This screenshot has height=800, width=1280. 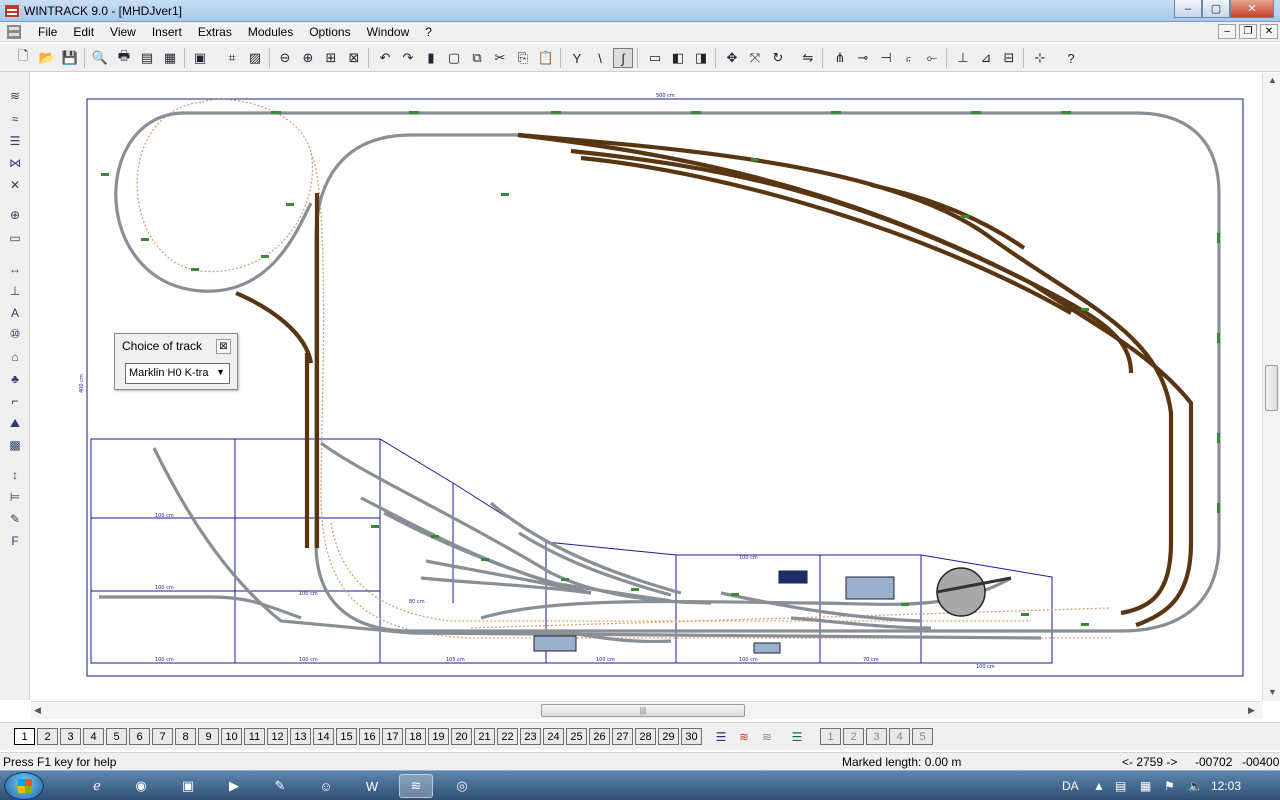 What do you see at coordinates (15, 379) in the screenshot?
I see `tree-tool-icon: ♣` at bounding box center [15, 379].